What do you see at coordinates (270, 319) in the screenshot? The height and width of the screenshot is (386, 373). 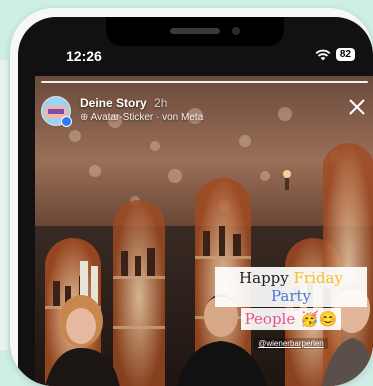 I see `sticker-word-people: People` at bounding box center [270, 319].